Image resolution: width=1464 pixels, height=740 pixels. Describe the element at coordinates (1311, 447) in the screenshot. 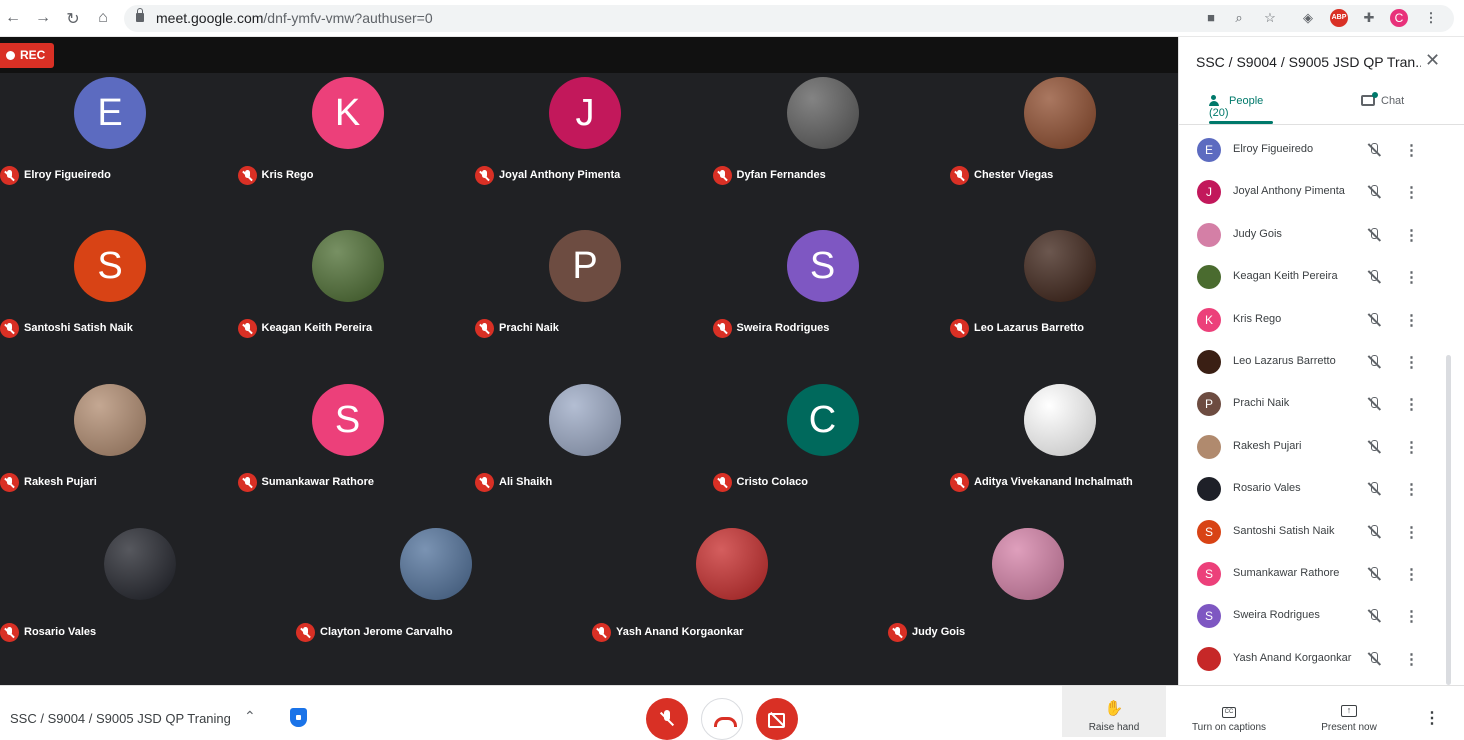

I see `list-item: Rakesh Pujari ⋮` at that location.